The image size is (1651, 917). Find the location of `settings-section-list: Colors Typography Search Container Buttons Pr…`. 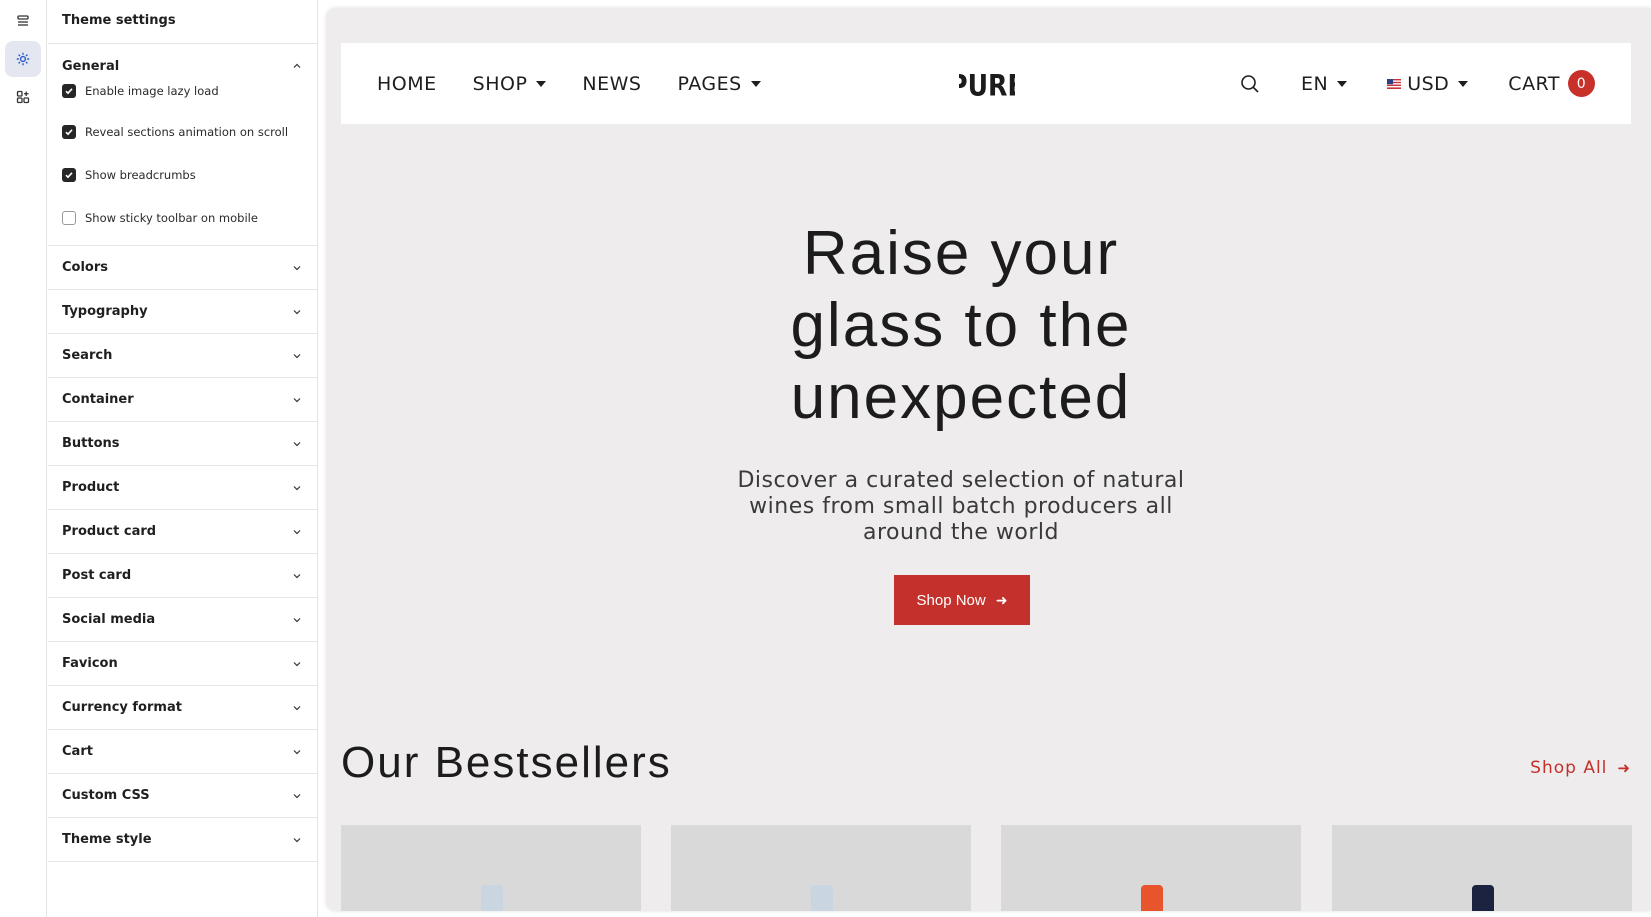

settings-section-list: Colors Typography Search Container Buttons Pr… is located at coordinates (182, 554).